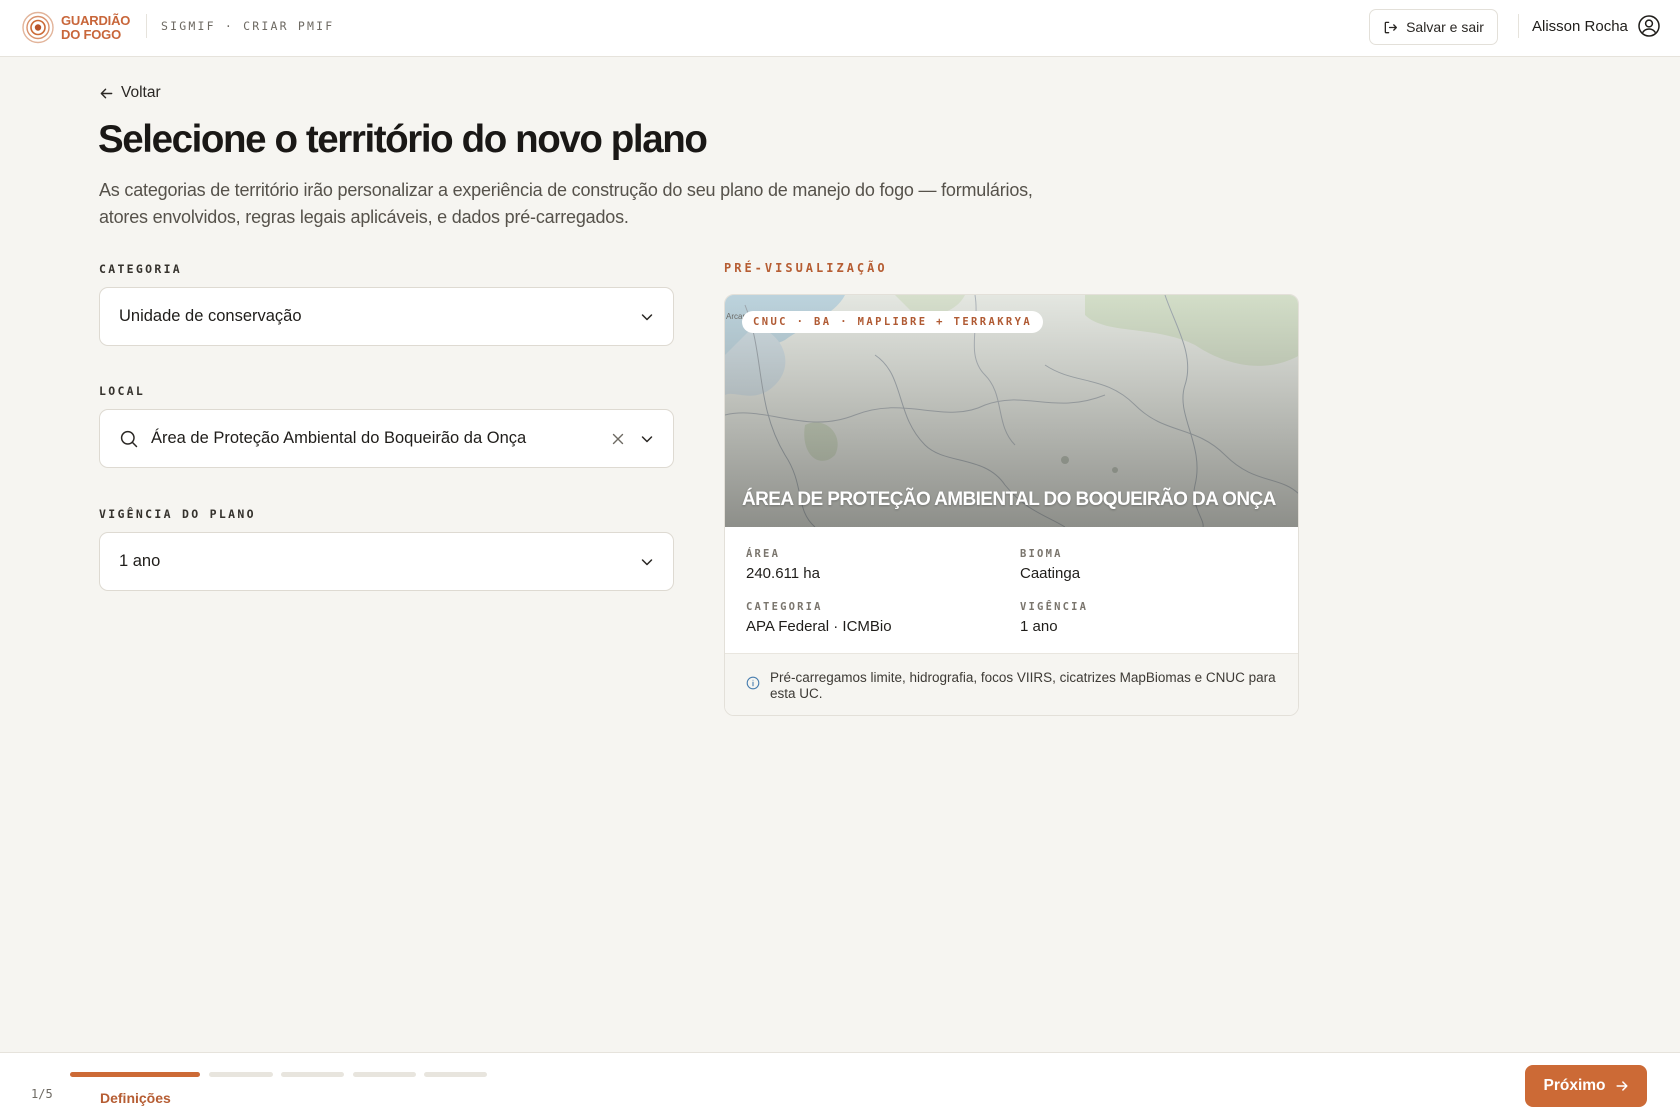 This screenshot has height=1118, width=1680. Describe the element at coordinates (871, 565) in the screenshot. I see `stat-area: ÁREA 240.611 ha` at that location.